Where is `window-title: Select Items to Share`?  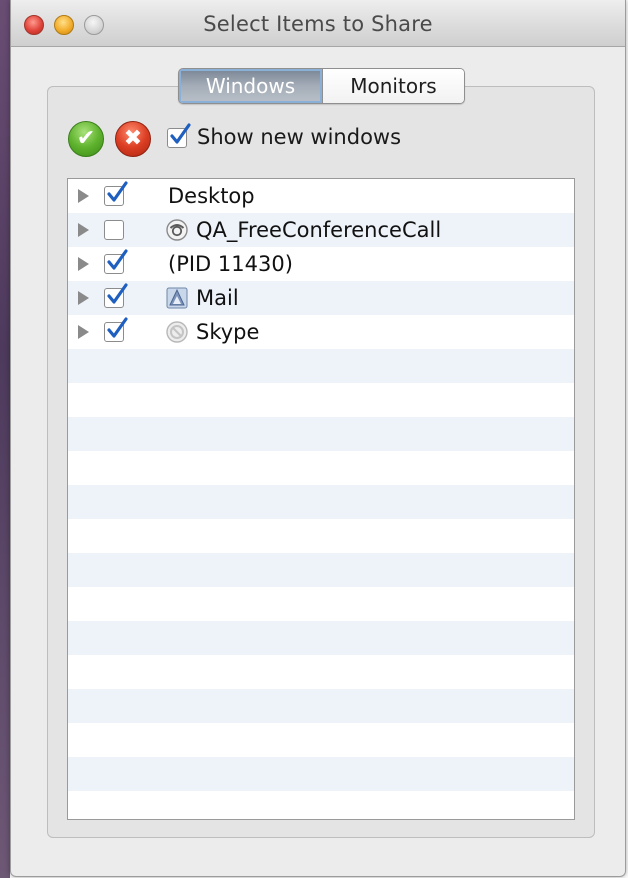
window-title: Select Items to Share is located at coordinates (318, 24).